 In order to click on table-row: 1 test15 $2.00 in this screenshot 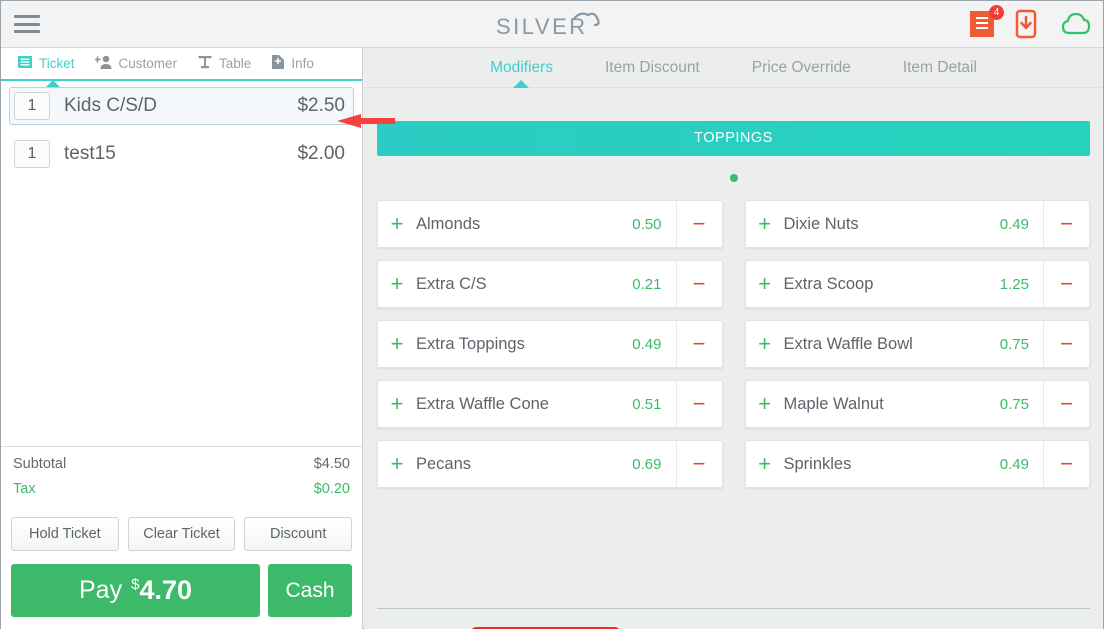, I will do `click(181, 154)`.